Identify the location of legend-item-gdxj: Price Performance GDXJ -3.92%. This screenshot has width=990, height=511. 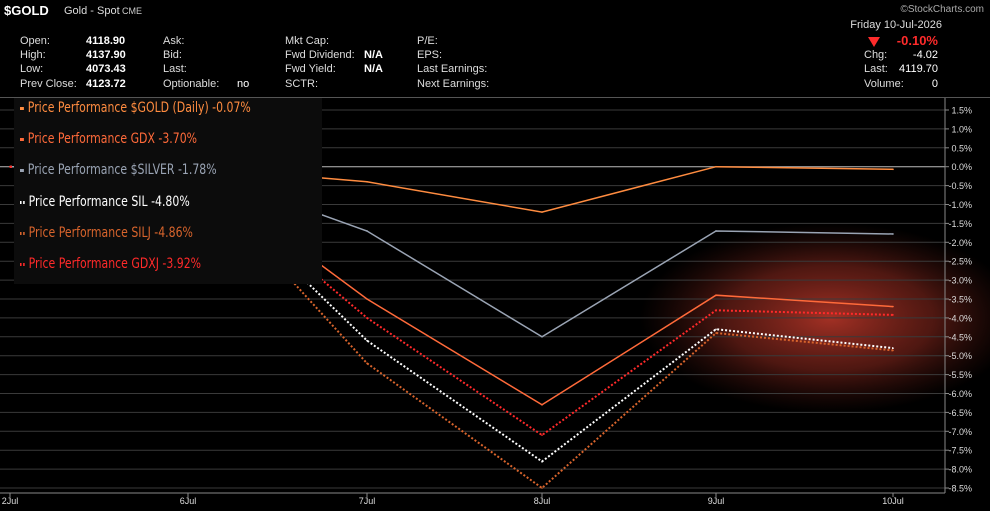
(110, 264).